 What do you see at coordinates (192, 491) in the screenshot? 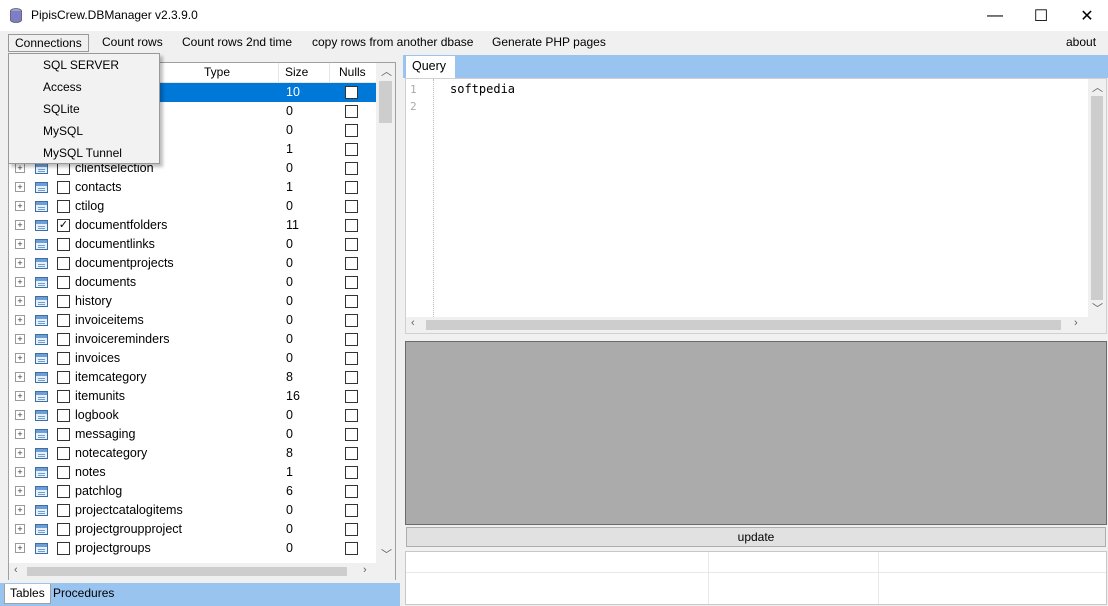
I see `table-row: + patchlog 6` at bounding box center [192, 491].